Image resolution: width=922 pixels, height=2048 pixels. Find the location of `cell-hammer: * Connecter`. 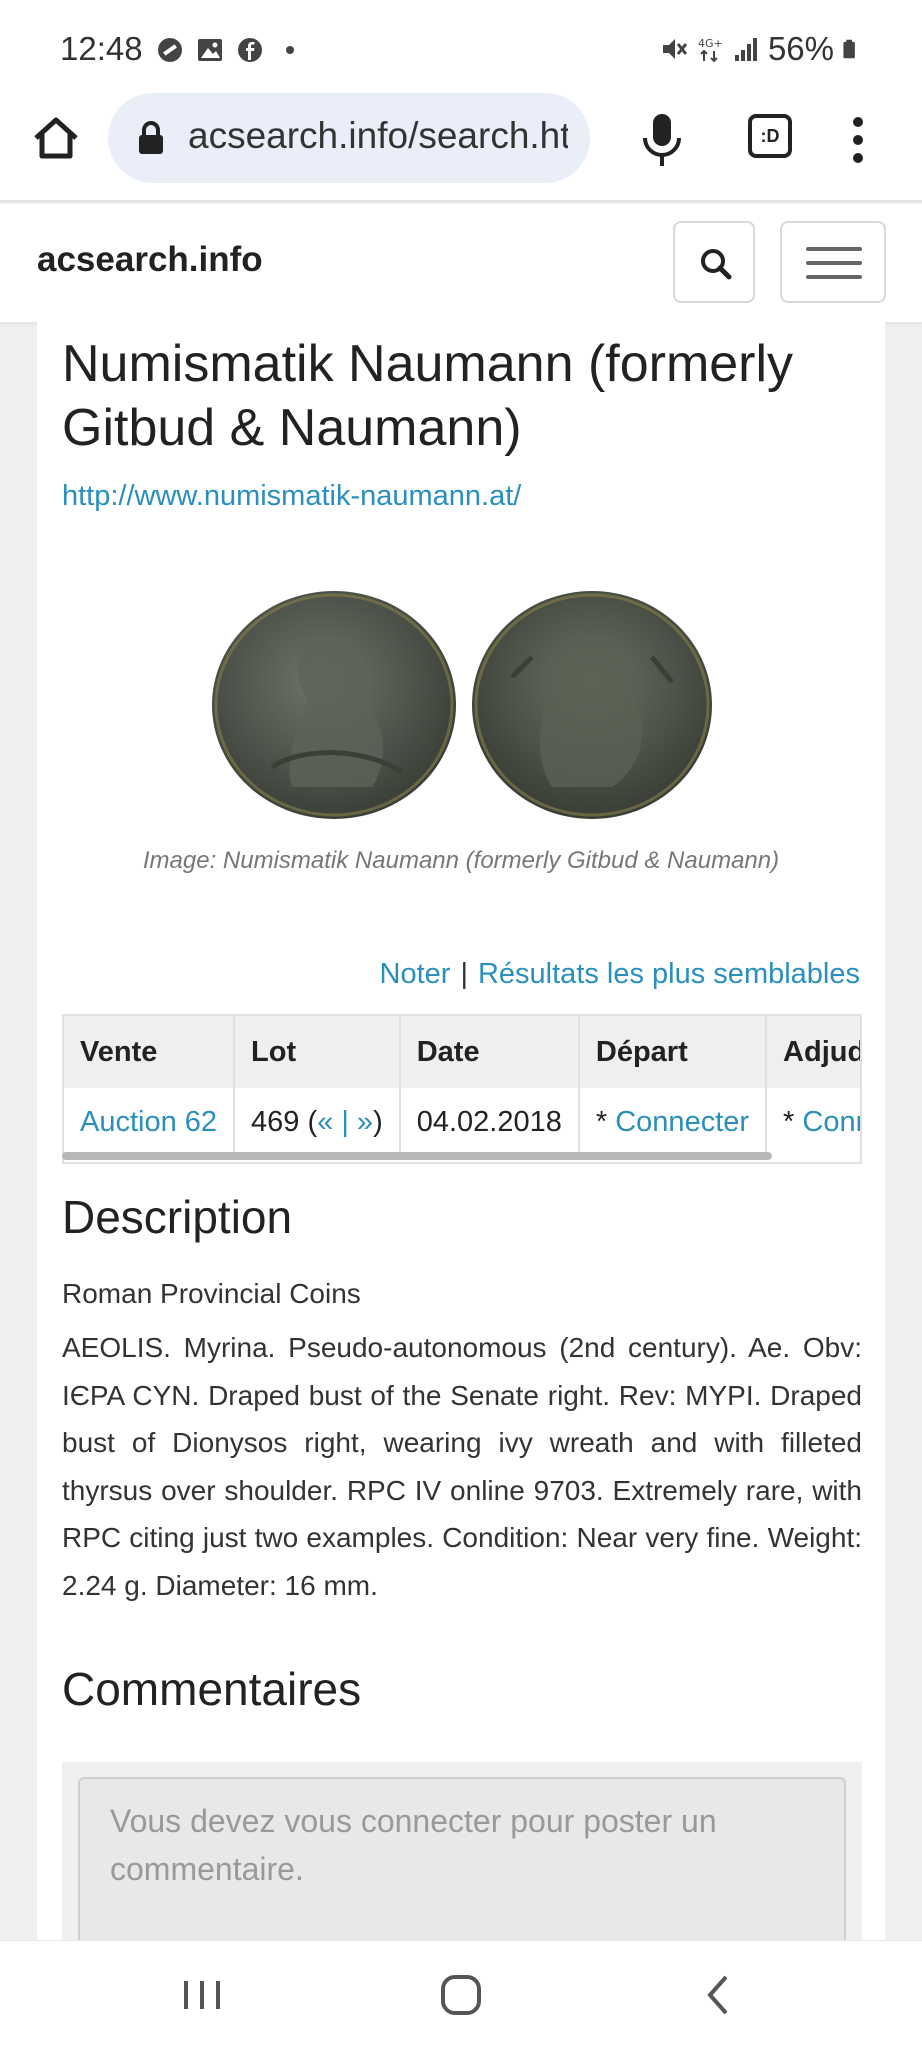

cell-hammer: * Connecter is located at coordinates (813, 1122).